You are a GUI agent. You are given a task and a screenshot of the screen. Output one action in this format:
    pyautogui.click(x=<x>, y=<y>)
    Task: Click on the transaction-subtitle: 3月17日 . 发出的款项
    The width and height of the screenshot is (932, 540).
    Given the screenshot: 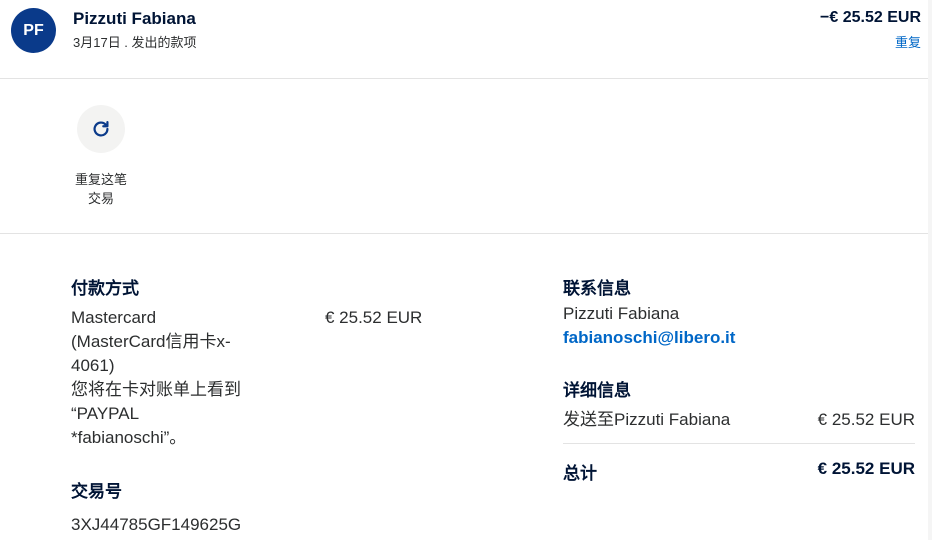 What is the action you would take?
    pyautogui.click(x=135, y=42)
    